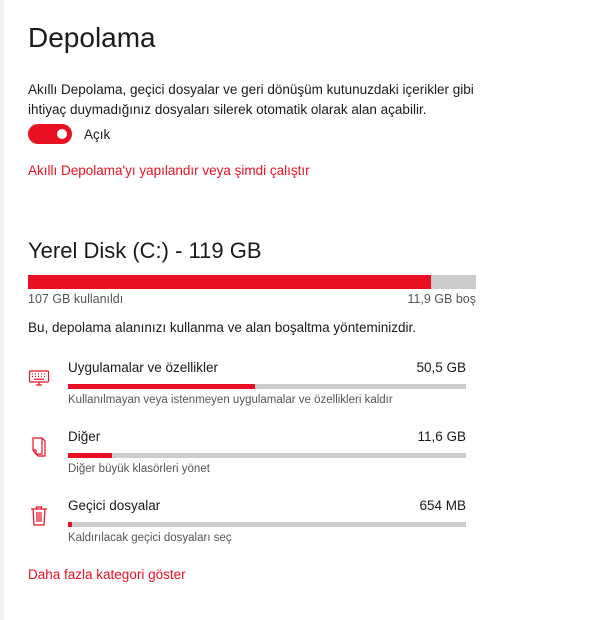  What do you see at coordinates (230, 282) in the screenshot?
I see `disk-usage-bar-fill` at bounding box center [230, 282].